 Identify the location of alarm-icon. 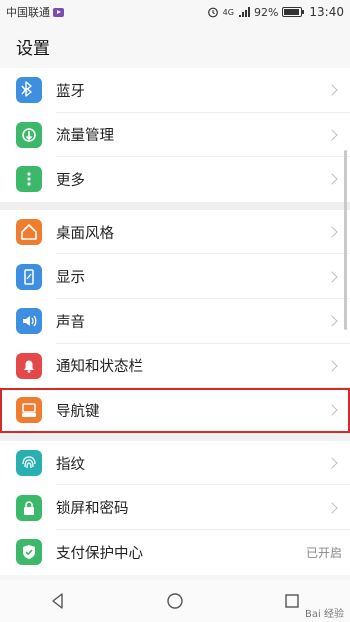
(212, 12).